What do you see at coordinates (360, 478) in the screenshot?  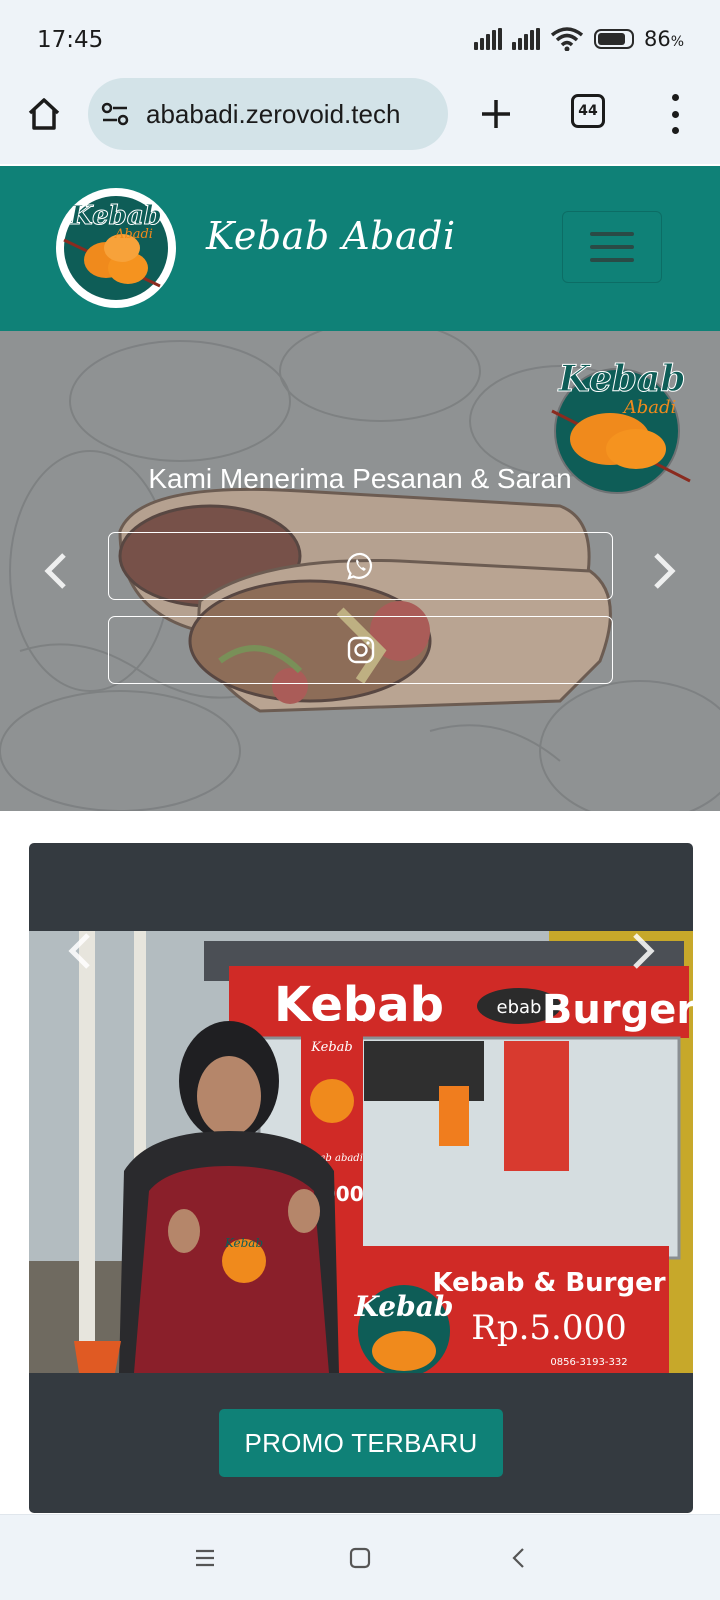 I see `hero-title: Kami Menerima Pesanan & Saran` at bounding box center [360, 478].